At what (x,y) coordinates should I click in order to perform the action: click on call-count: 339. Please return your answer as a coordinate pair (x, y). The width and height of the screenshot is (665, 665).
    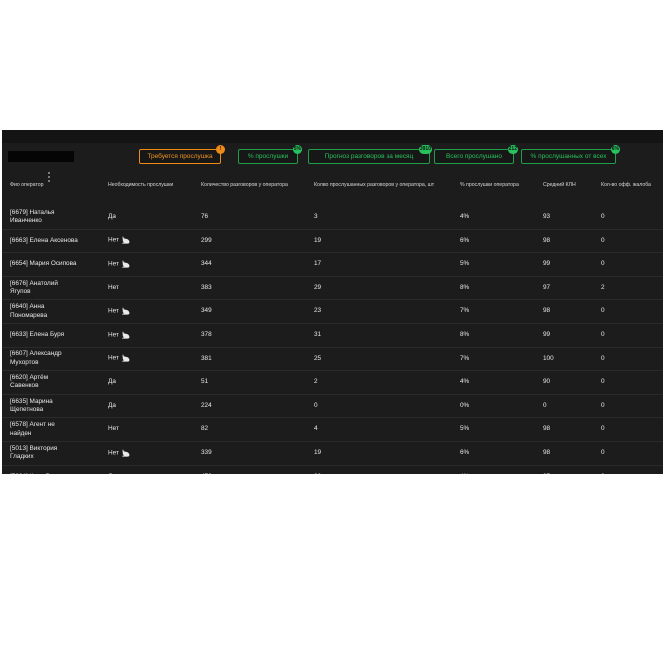
    Looking at the image, I should click on (257, 453).